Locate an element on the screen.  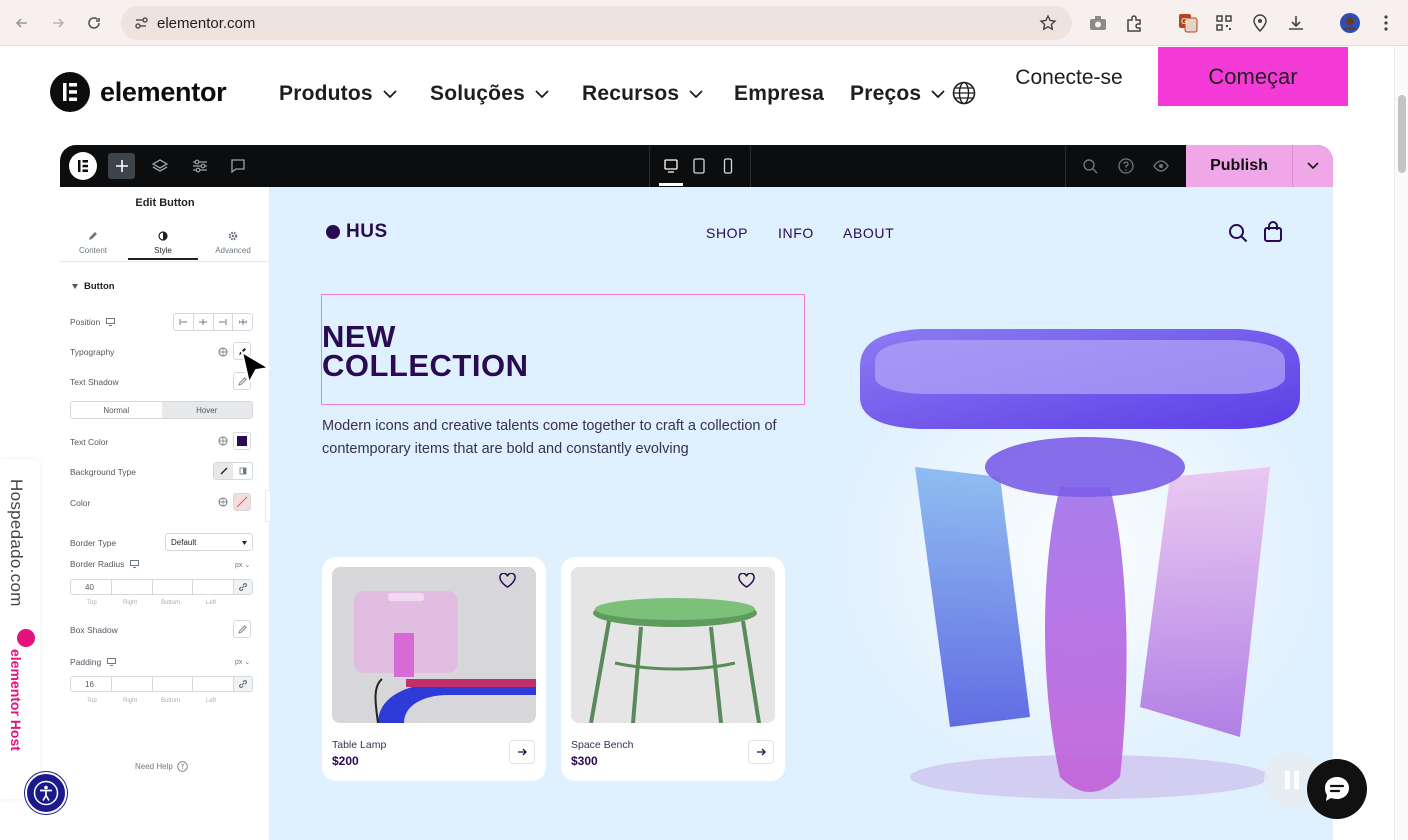
tab-content: Content is located at coordinates (93, 243).